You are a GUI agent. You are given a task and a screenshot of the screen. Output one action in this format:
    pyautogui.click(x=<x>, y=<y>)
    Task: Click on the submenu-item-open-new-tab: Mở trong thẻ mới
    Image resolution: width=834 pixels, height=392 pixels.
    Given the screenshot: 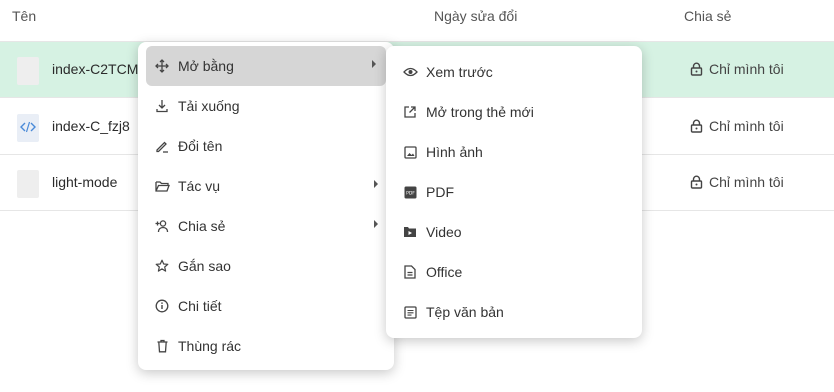 What is the action you would take?
    pyautogui.click(x=514, y=112)
    